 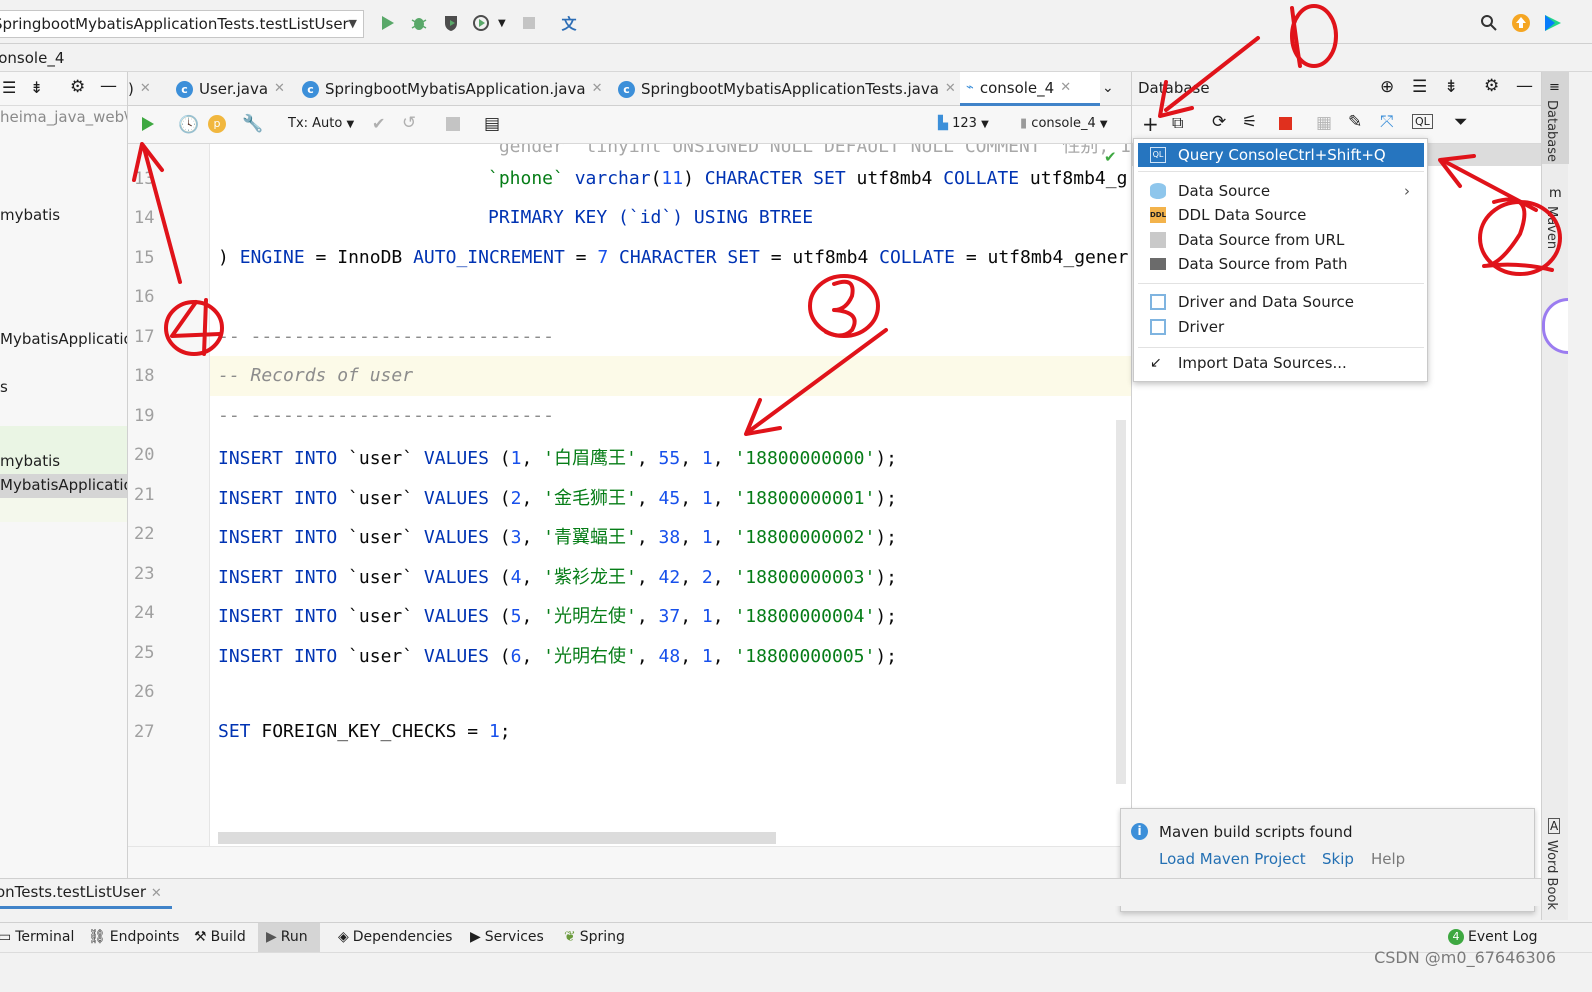 I want to click on execute-icon, so click(x=148, y=126).